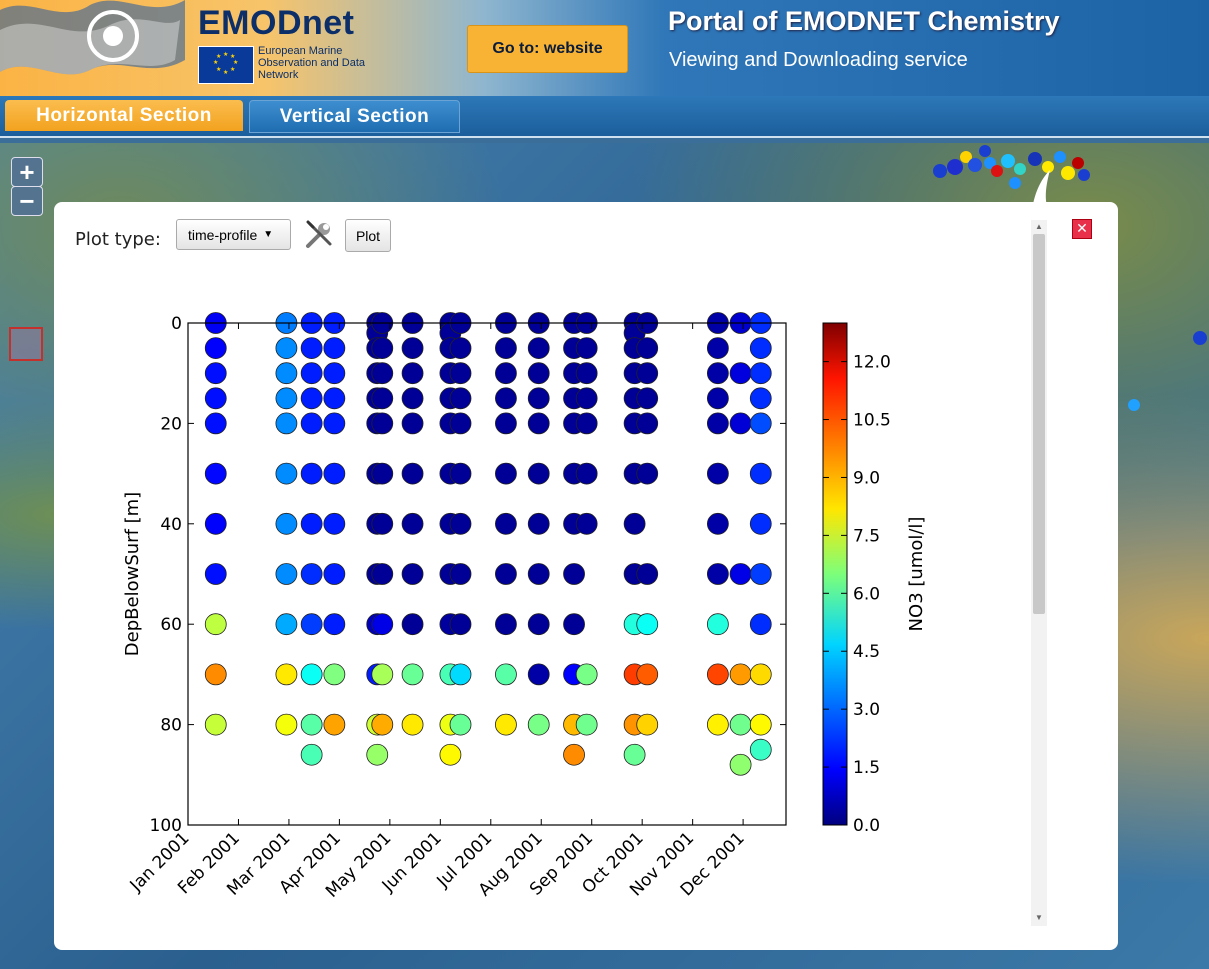  I want to click on portal-title: Portal of EMODNET Chemistry, so click(864, 21).